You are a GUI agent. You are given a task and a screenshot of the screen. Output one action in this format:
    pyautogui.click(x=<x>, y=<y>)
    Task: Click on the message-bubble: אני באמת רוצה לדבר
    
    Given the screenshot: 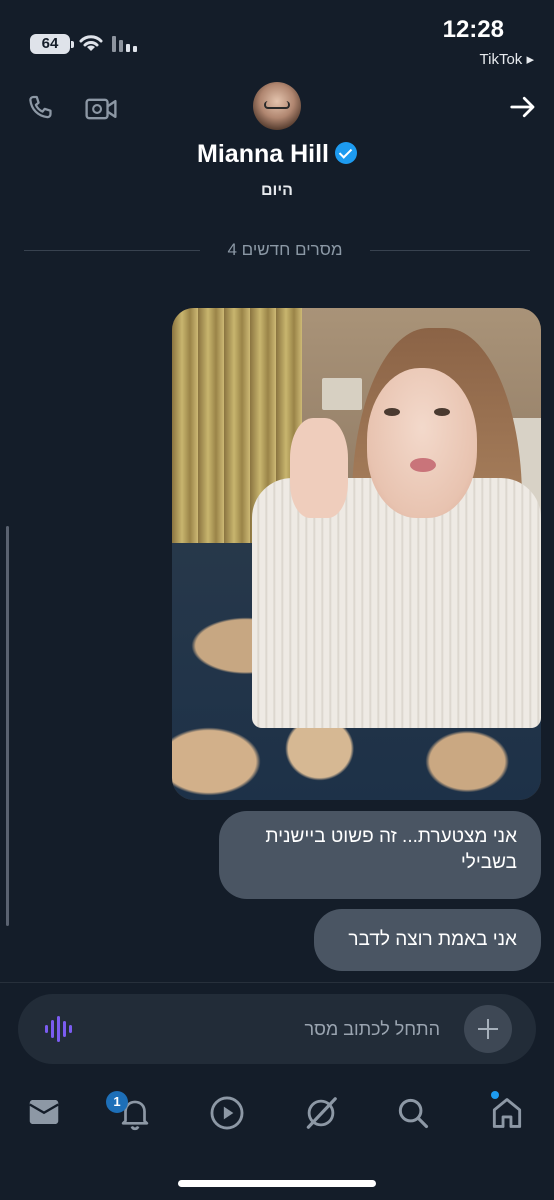 What is the action you would take?
    pyautogui.click(x=427, y=940)
    